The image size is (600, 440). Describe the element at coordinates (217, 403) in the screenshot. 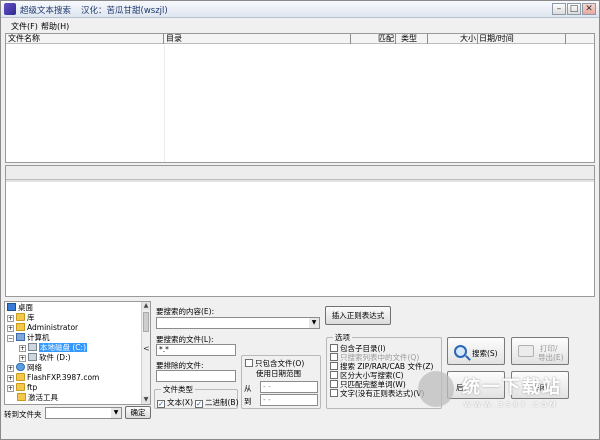

I see `binary-checkbox: ✓ 二进制(B)` at that location.